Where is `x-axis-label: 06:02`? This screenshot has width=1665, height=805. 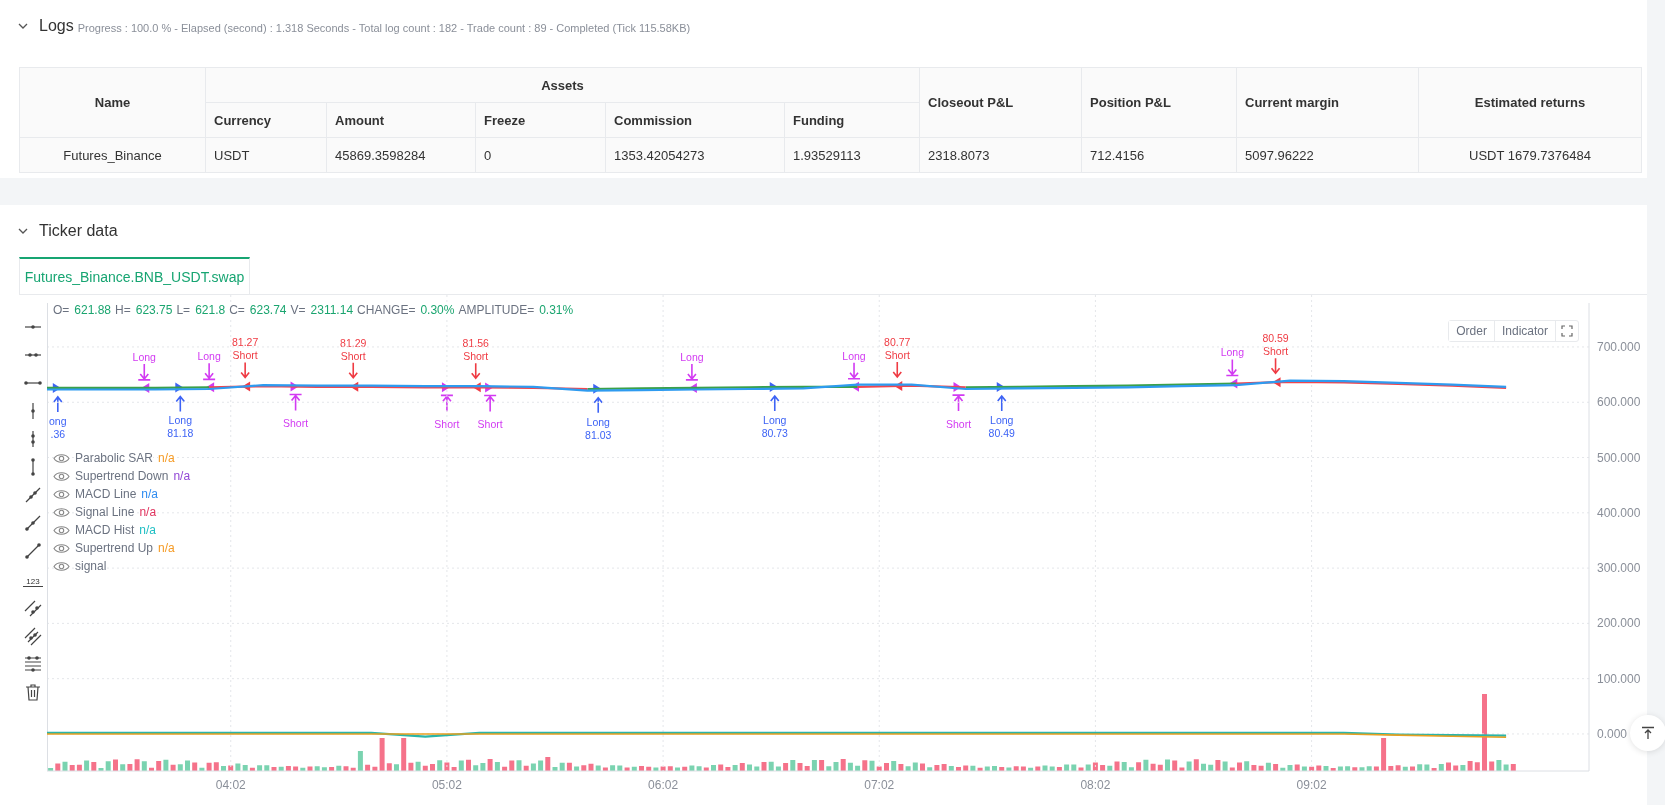 x-axis-label: 06:02 is located at coordinates (663, 785).